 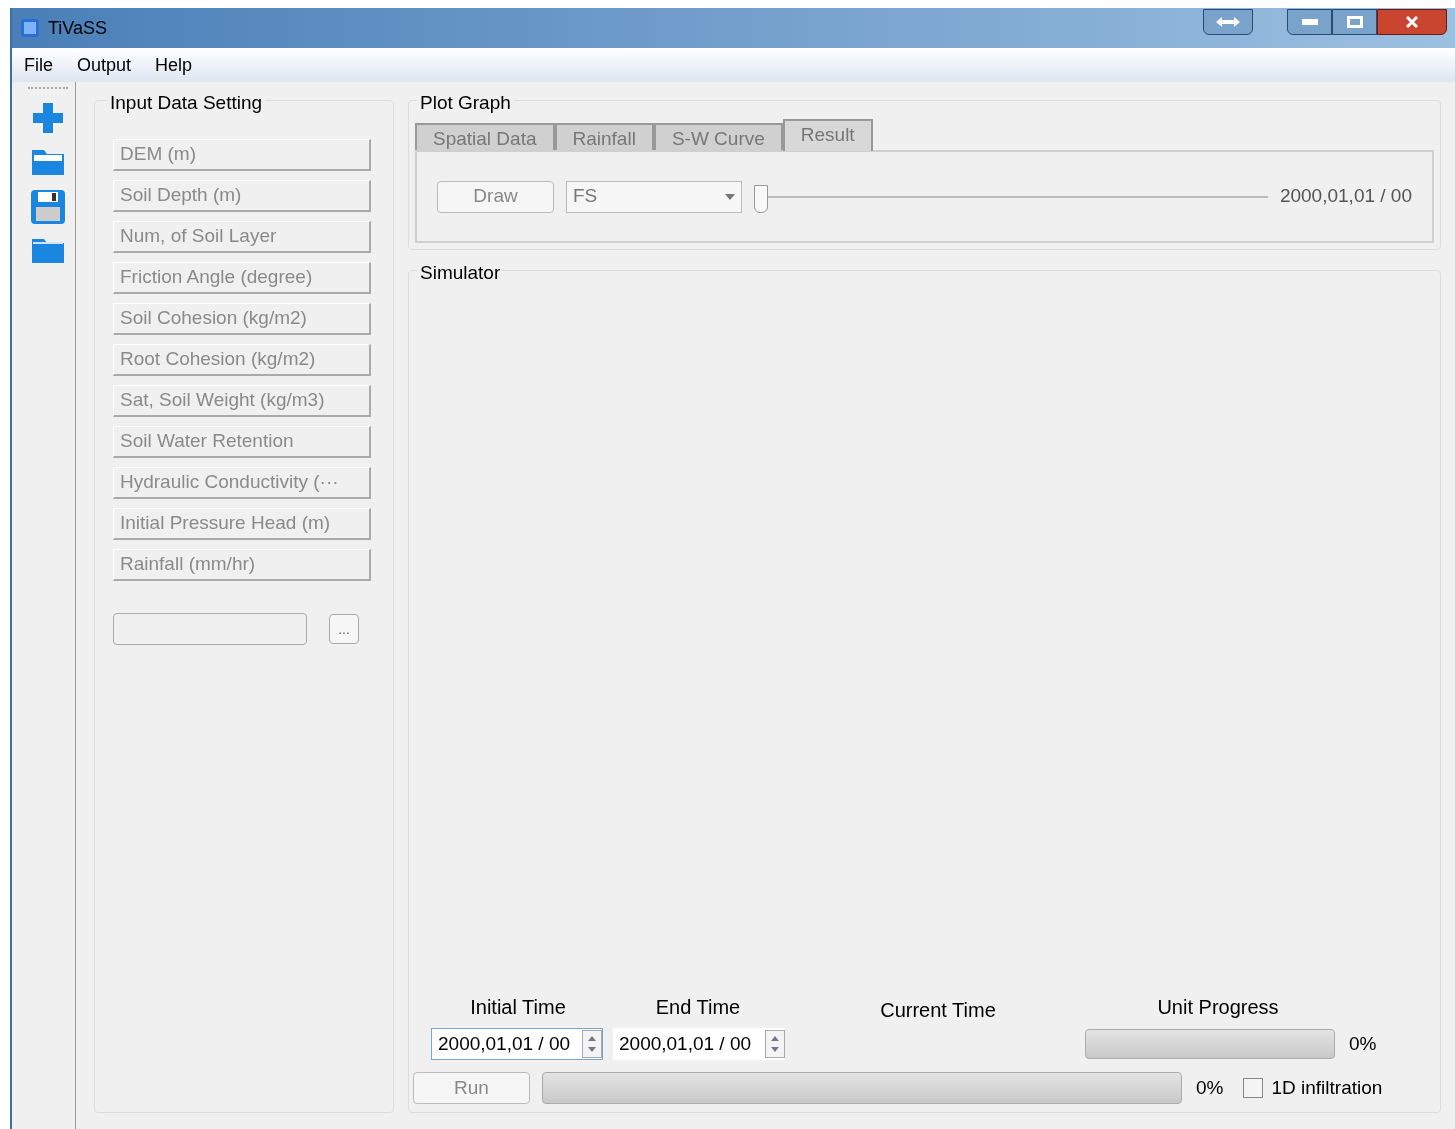 What do you see at coordinates (654, 196) in the screenshot?
I see `result-dropdown: FS` at bounding box center [654, 196].